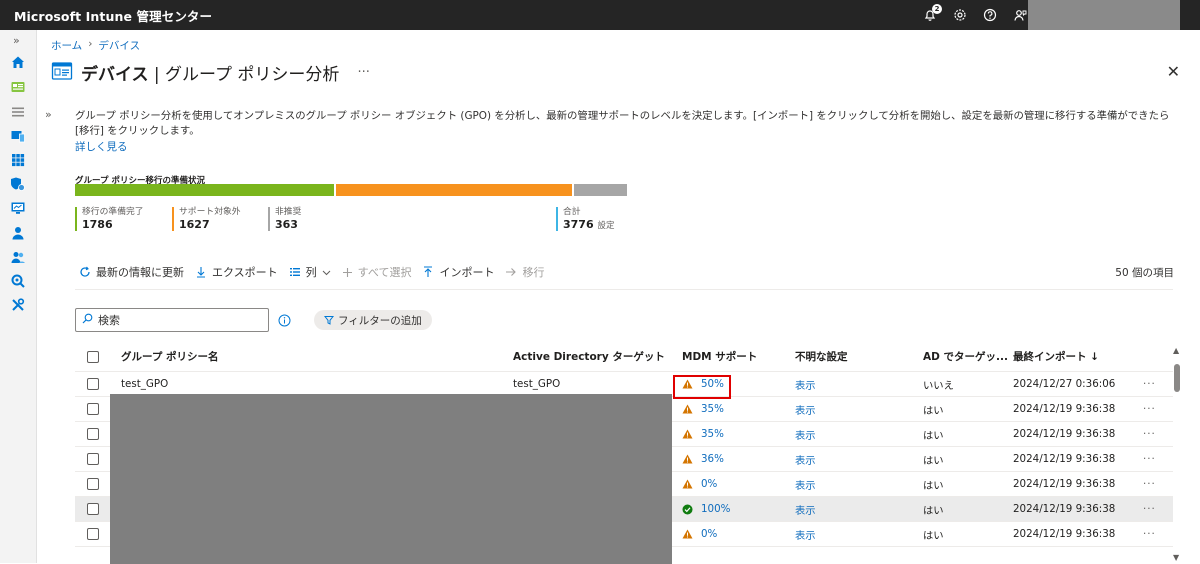  I want to click on readiness-bar, so click(351, 190).